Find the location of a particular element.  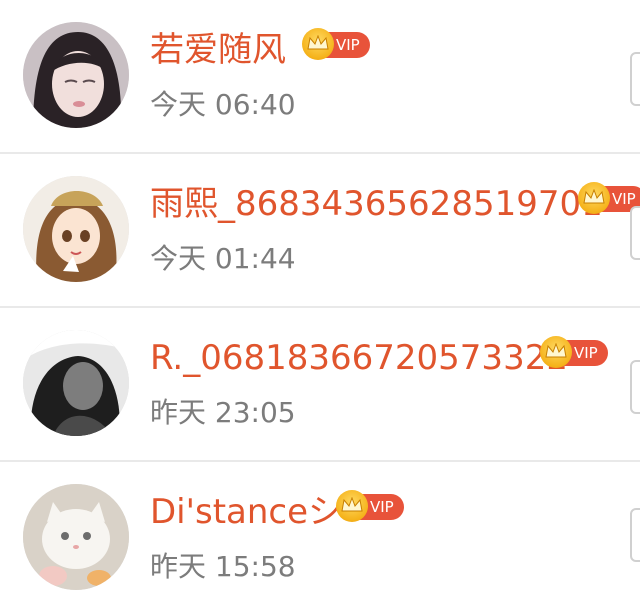

timestamp: 昨天 15:58 is located at coordinates (223, 566).